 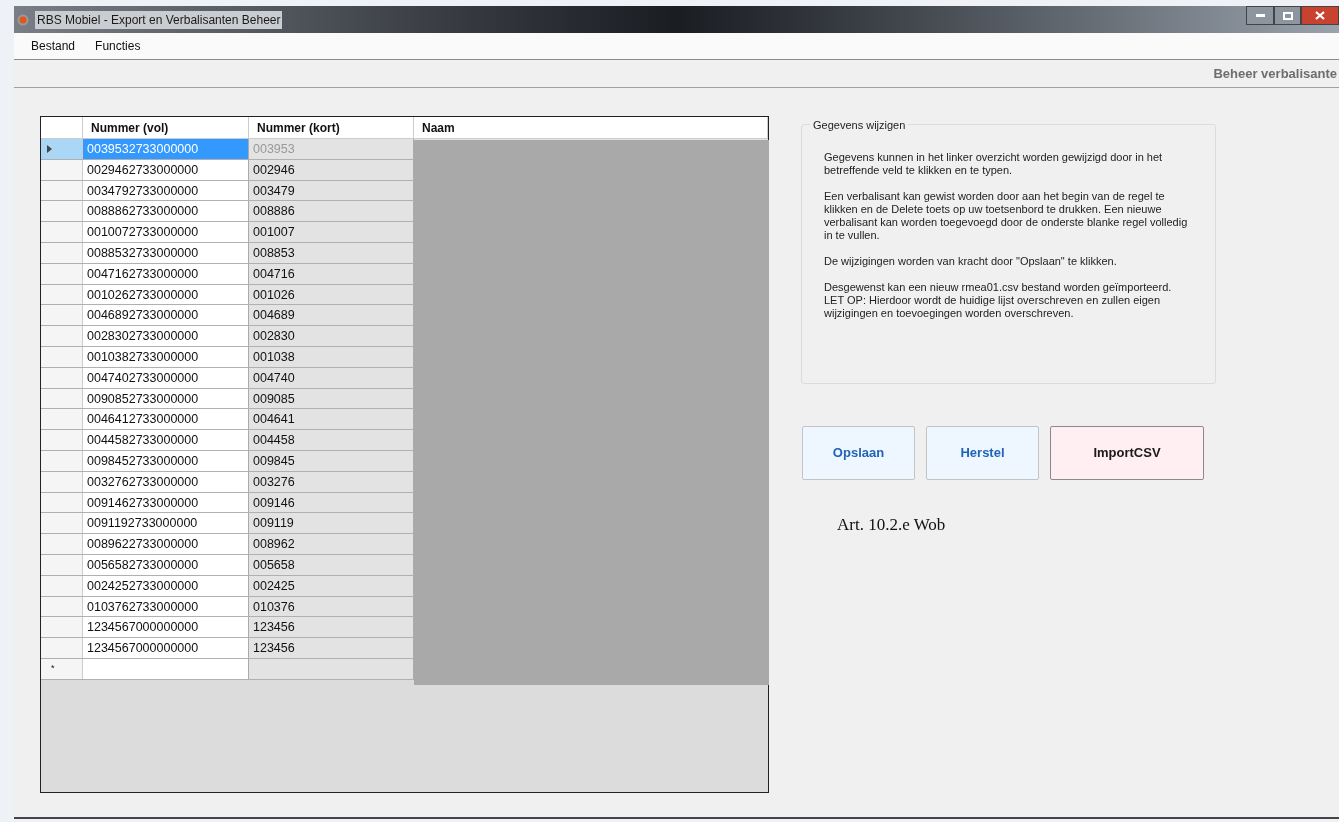 I want to click on new-row-marker: *, so click(x=53, y=669).